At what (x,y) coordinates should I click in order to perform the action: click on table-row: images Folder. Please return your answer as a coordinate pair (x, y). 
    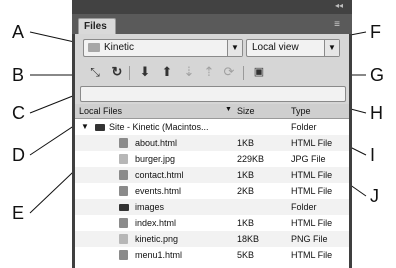
    Looking at the image, I should click on (212, 207).